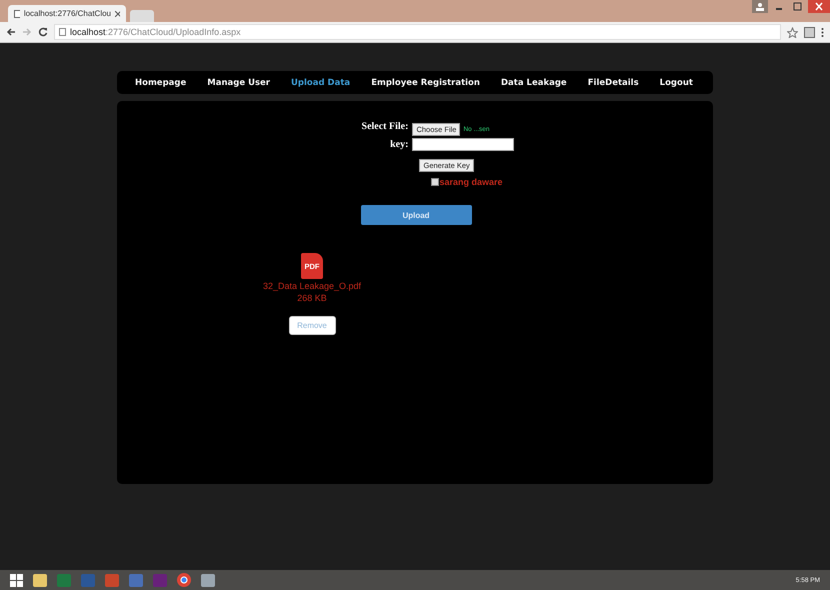 The height and width of the screenshot is (590, 830). What do you see at coordinates (160, 83) in the screenshot?
I see `nav-link: Homepage` at bounding box center [160, 83].